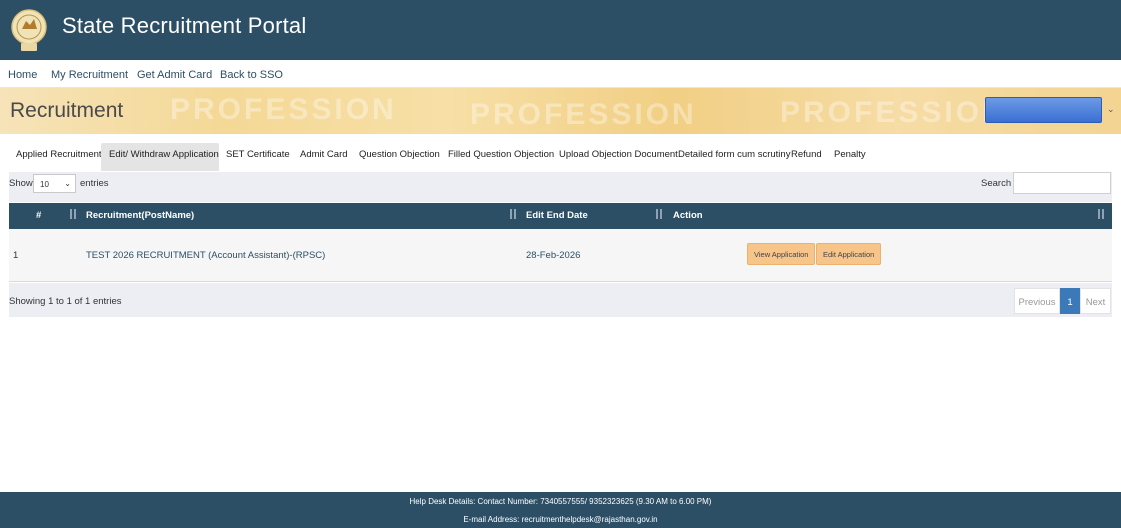 The height and width of the screenshot is (528, 1121). Describe the element at coordinates (38, 215) in the screenshot. I see `column-header-index: #` at that location.